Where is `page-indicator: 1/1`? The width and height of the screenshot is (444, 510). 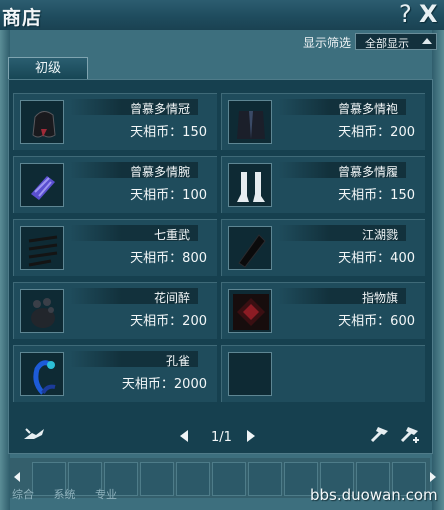
page-indicator: 1/1 is located at coordinates (221, 437).